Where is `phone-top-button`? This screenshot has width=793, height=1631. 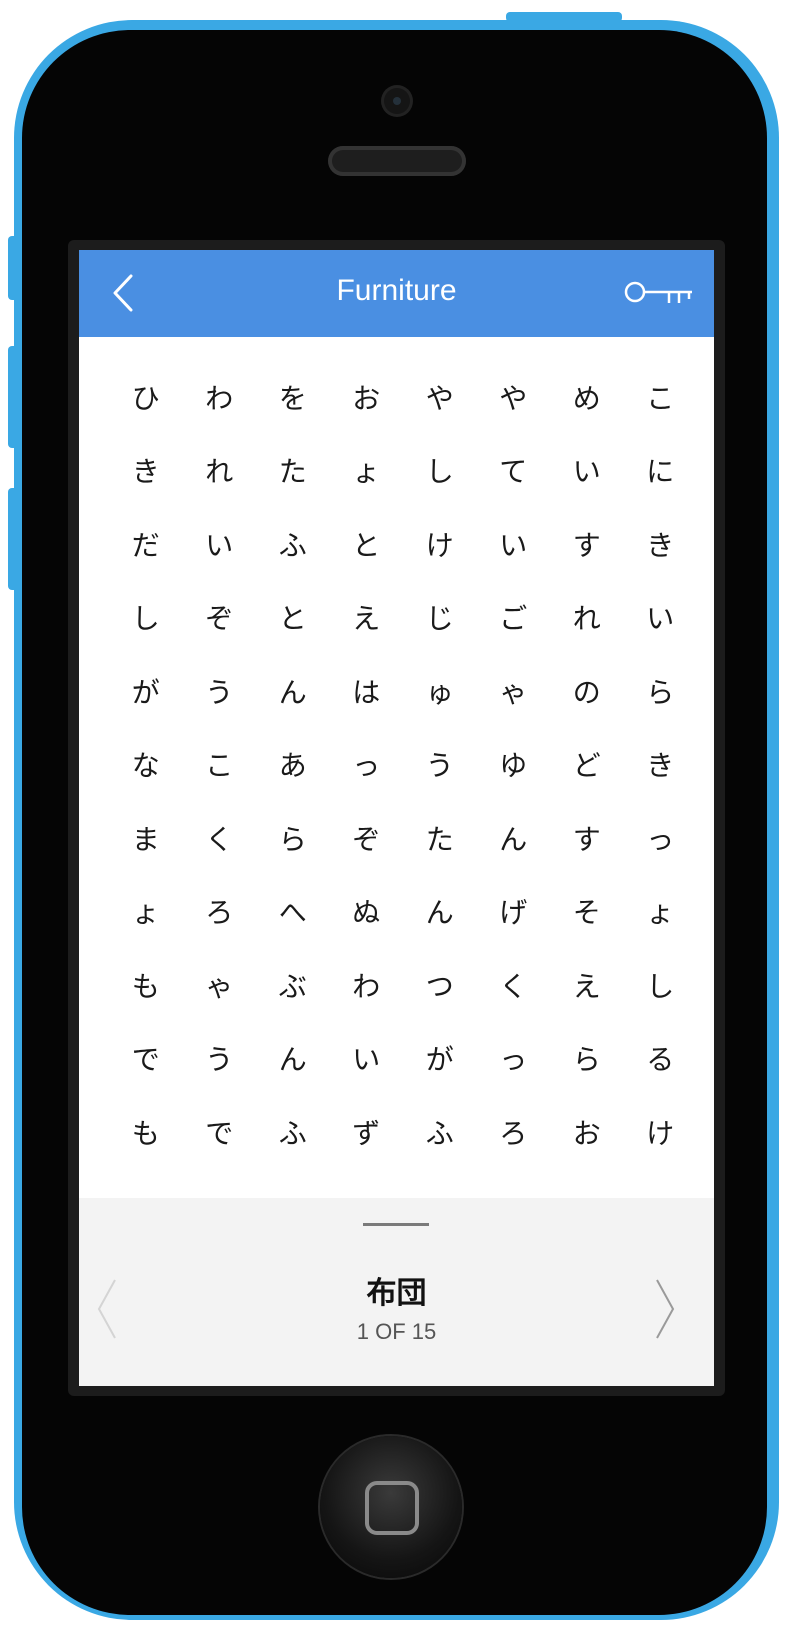
phone-top-button is located at coordinates (564, 17).